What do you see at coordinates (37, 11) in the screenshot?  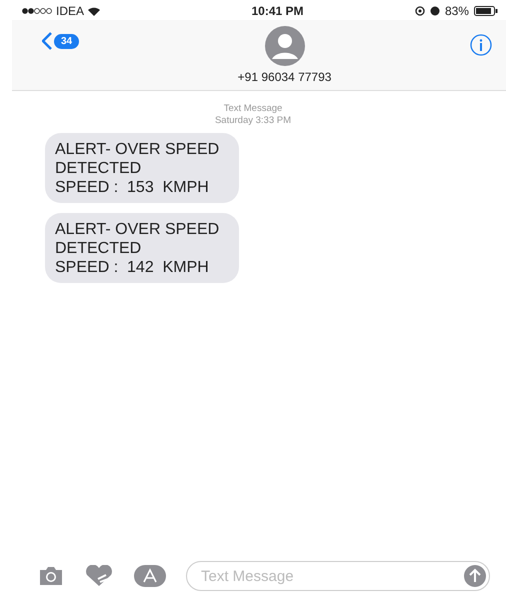 I see `signal-icon` at bounding box center [37, 11].